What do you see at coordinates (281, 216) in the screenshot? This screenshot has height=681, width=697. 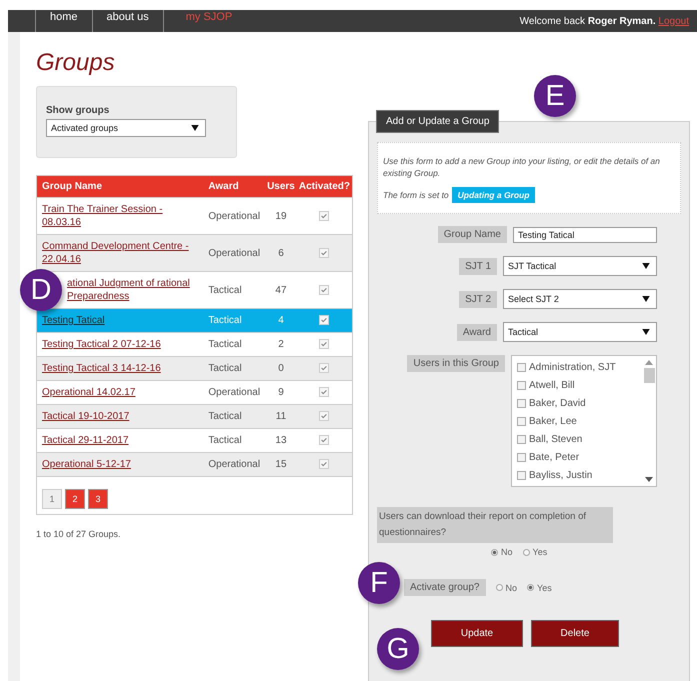 I see `user-count: 19` at bounding box center [281, 216].